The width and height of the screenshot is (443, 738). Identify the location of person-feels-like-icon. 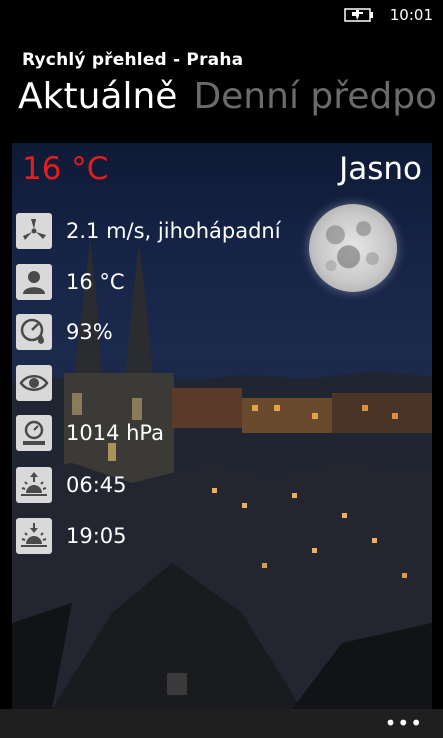
(34, 282).